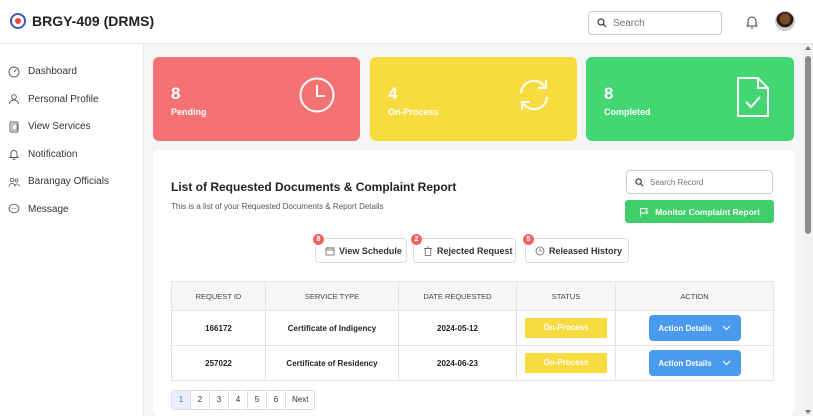 This screenshot has width=813, height=416. I want to click on released-count-badge: 5, so click(528, 239).